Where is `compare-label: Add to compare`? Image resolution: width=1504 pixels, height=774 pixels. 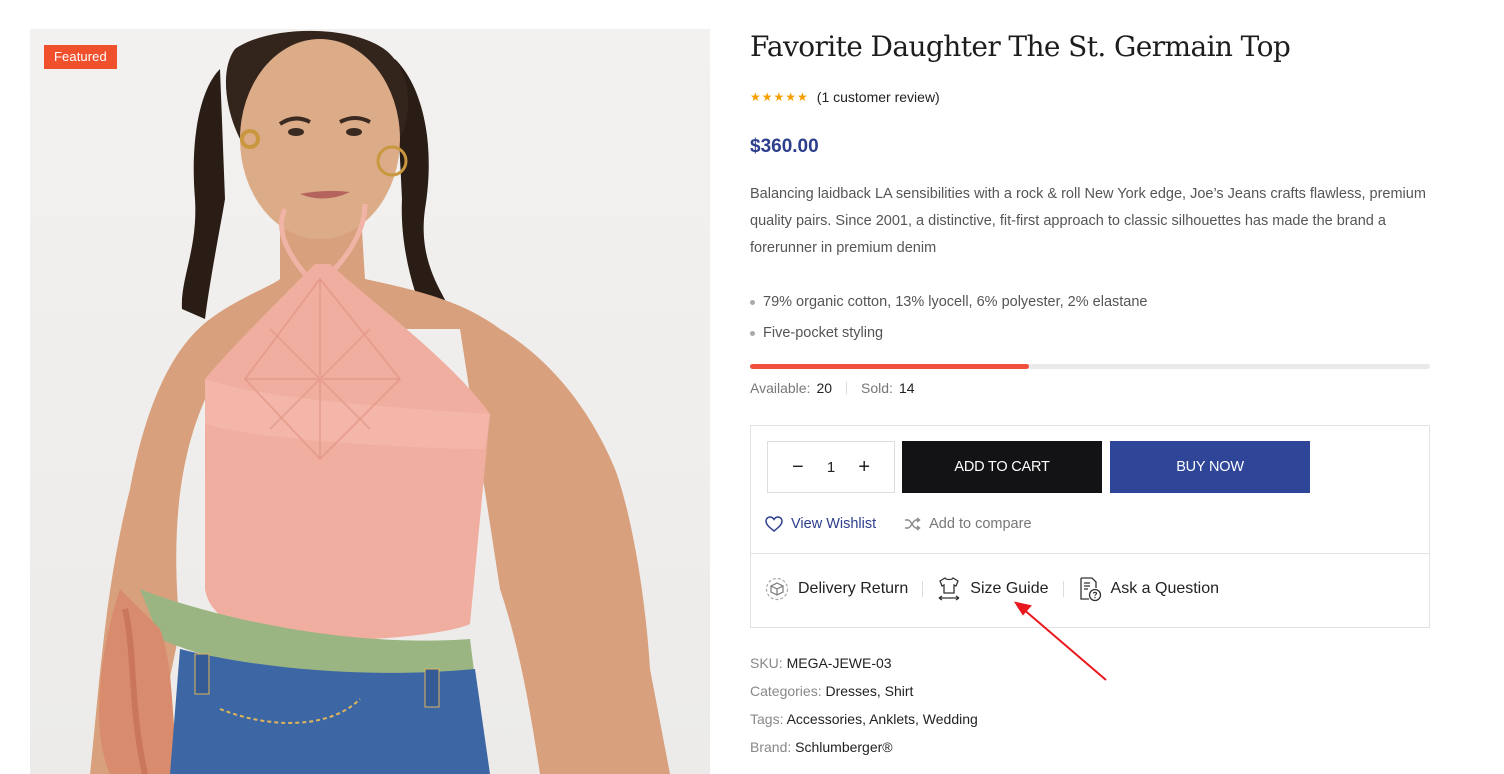
compare-label: Add to compare is located at coordinates (980, 524).